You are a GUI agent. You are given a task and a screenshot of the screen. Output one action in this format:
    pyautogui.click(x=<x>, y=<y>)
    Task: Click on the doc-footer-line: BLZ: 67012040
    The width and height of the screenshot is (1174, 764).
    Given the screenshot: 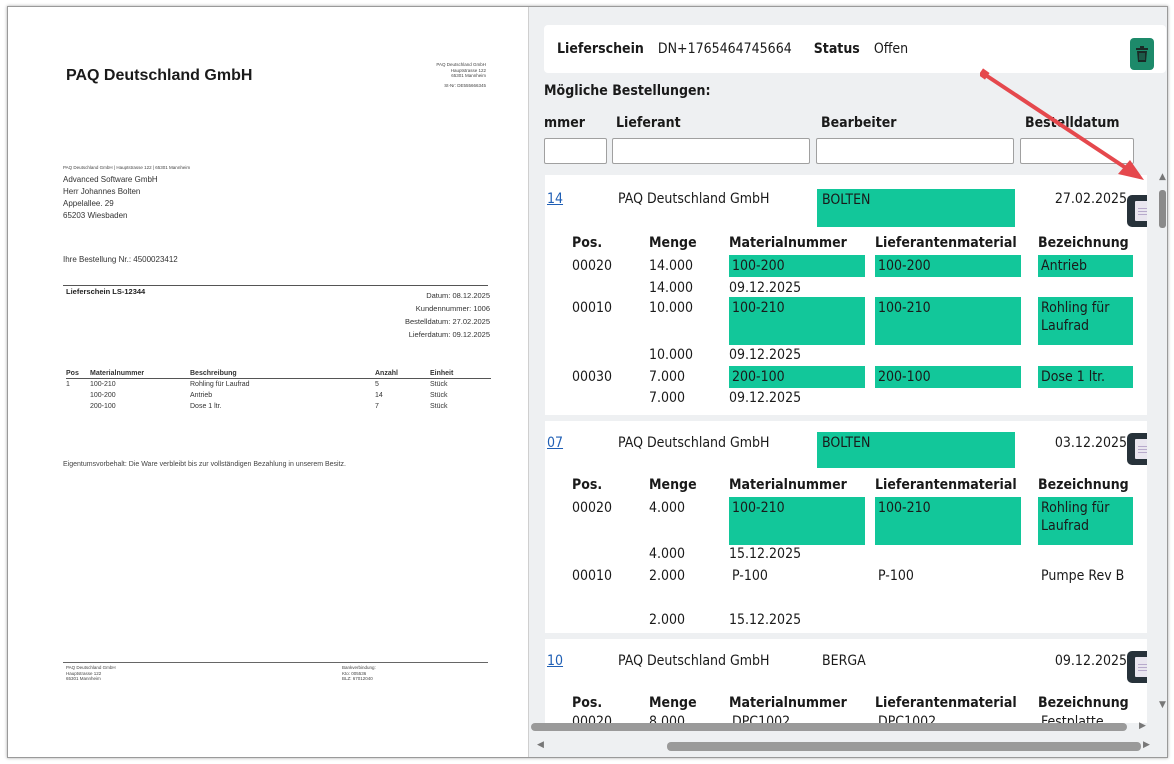 What is the action you would take?
    pyautogui.click(x=357, y=678)
    